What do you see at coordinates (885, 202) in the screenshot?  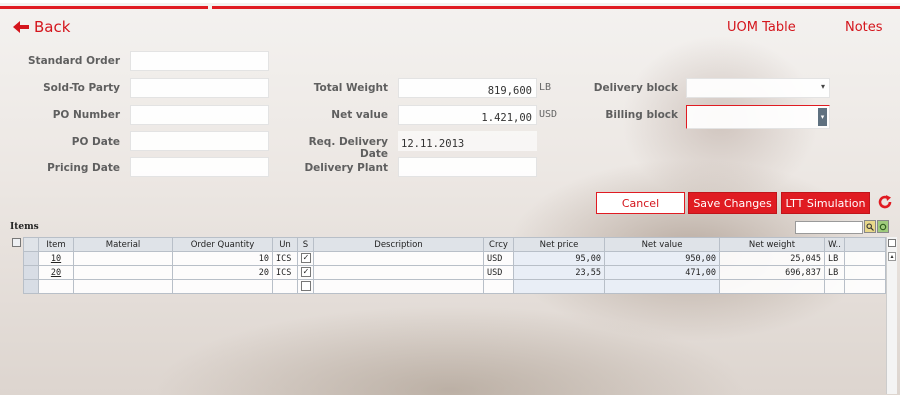 I see `refresh-icon` at bounding box center [885, 202].